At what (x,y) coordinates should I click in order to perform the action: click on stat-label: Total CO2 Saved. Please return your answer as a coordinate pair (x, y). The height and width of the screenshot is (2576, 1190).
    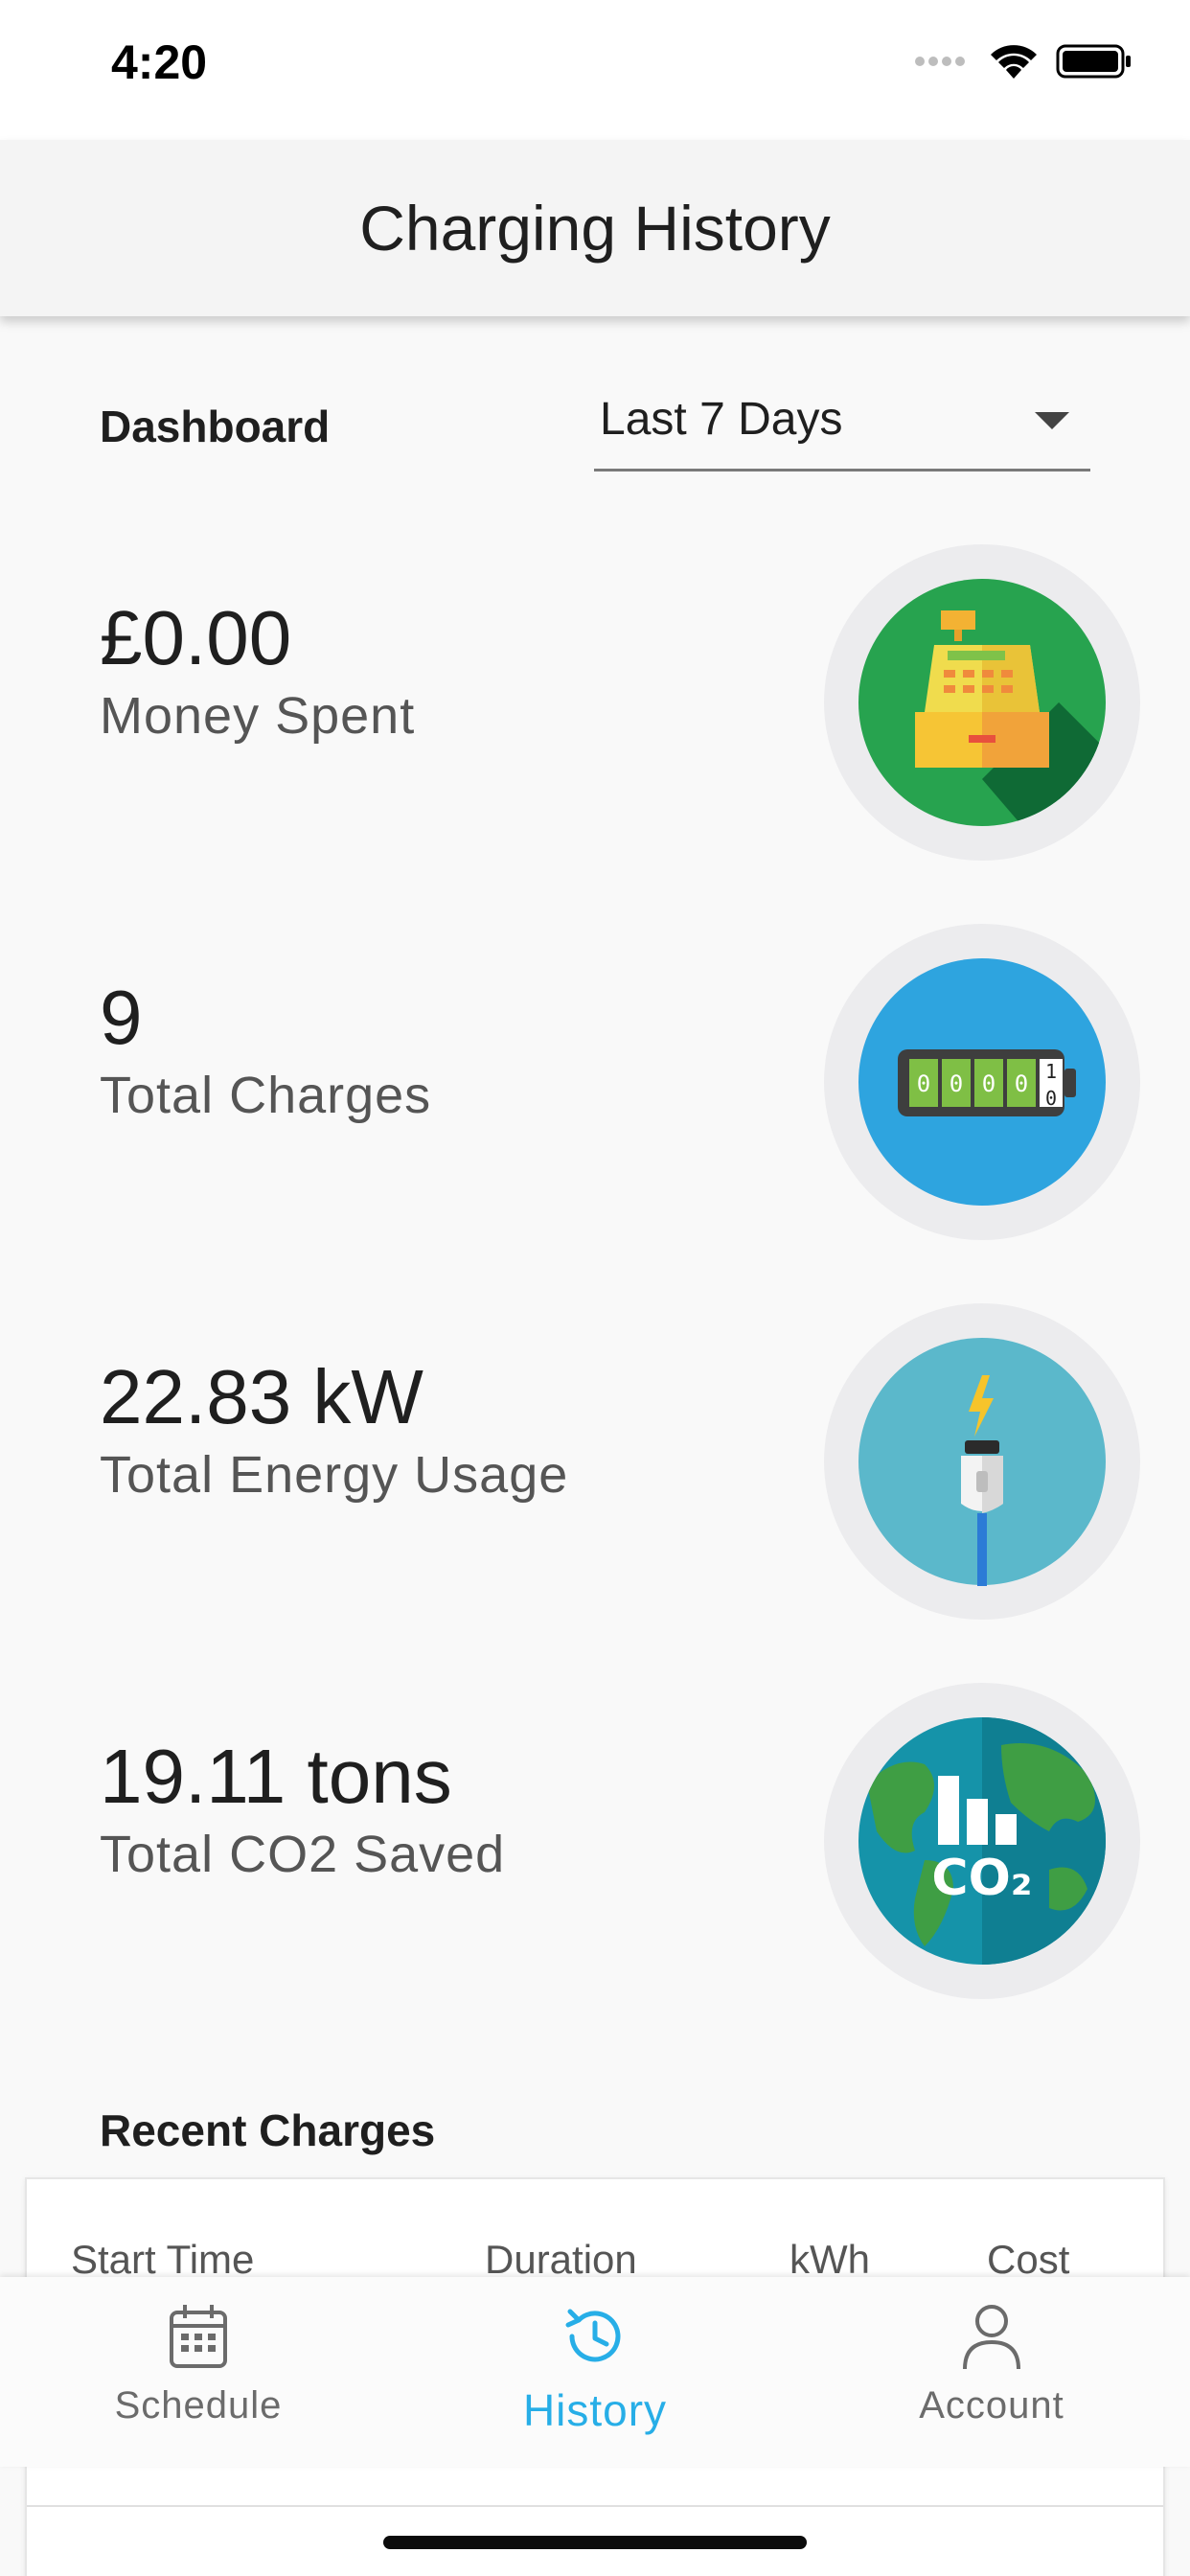
    Looking at the image, I should click on (303, 1855).